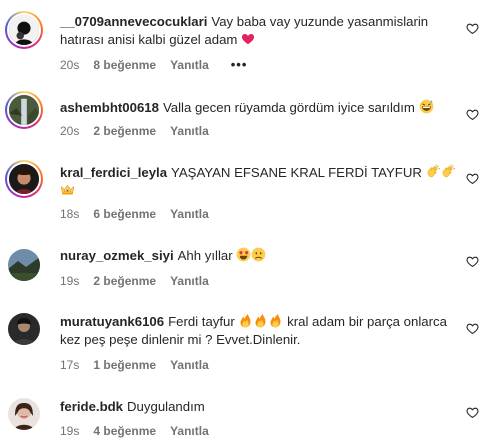 The image size is (486, 445). What do you see at coordinates (124, 365) in the screenshot?
I see `likes-count: 1 beğenme` at bounding box center [124, 365].